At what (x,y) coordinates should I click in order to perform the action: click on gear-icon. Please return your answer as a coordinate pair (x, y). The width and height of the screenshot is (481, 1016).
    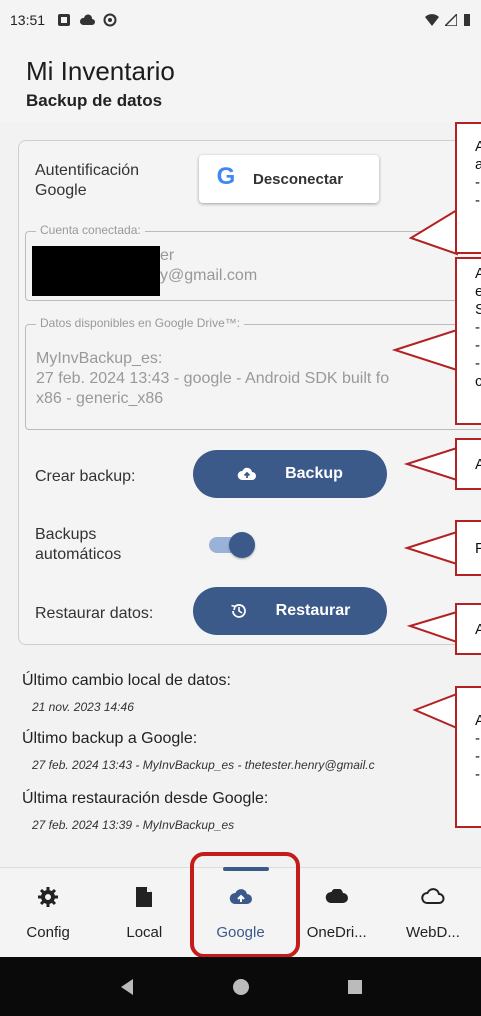
    Looking at the image, I should click on (48, 897).